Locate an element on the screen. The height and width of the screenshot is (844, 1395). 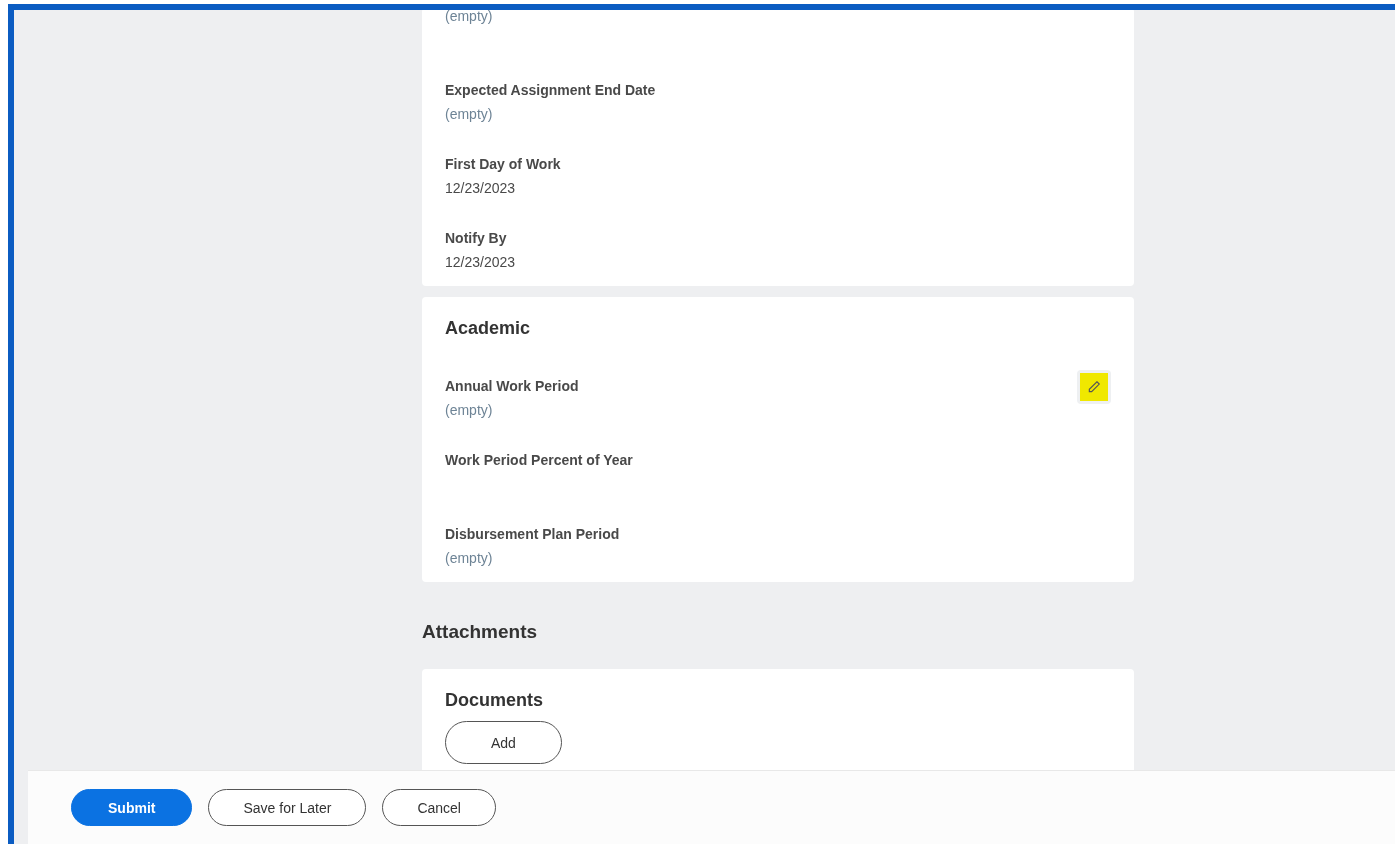
section-title: Academic is located at coordinates (488, 328).